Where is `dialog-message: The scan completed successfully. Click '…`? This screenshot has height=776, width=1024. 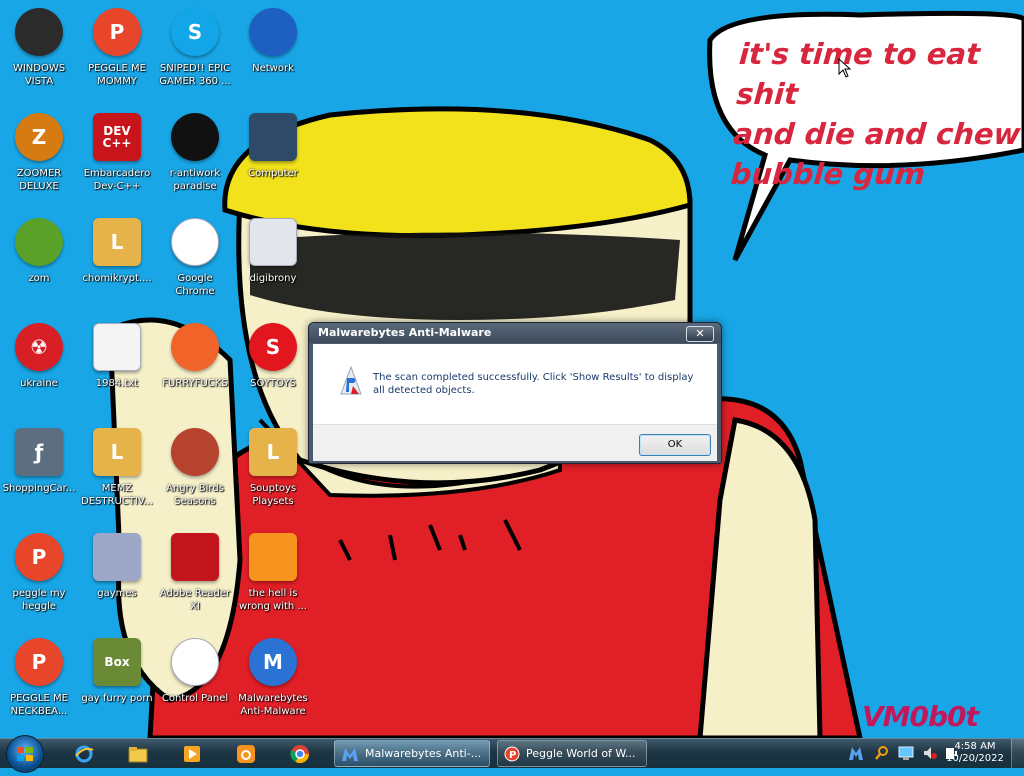 dialog-message: The scan completed successfully. Click '… is located at coordinates (533, 384).